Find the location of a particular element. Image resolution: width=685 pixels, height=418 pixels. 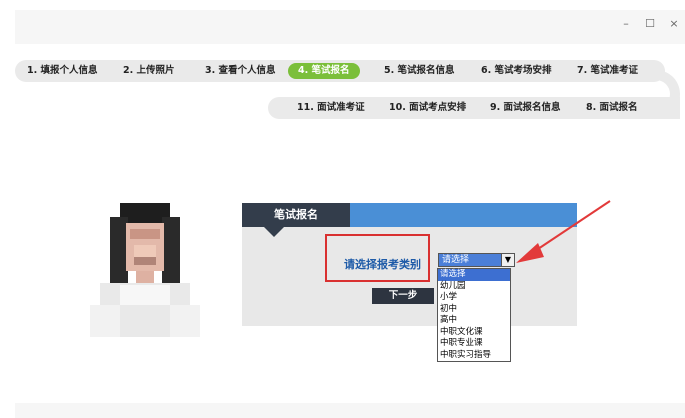

panel-tab-pointer is located at coordinates (274, 232).